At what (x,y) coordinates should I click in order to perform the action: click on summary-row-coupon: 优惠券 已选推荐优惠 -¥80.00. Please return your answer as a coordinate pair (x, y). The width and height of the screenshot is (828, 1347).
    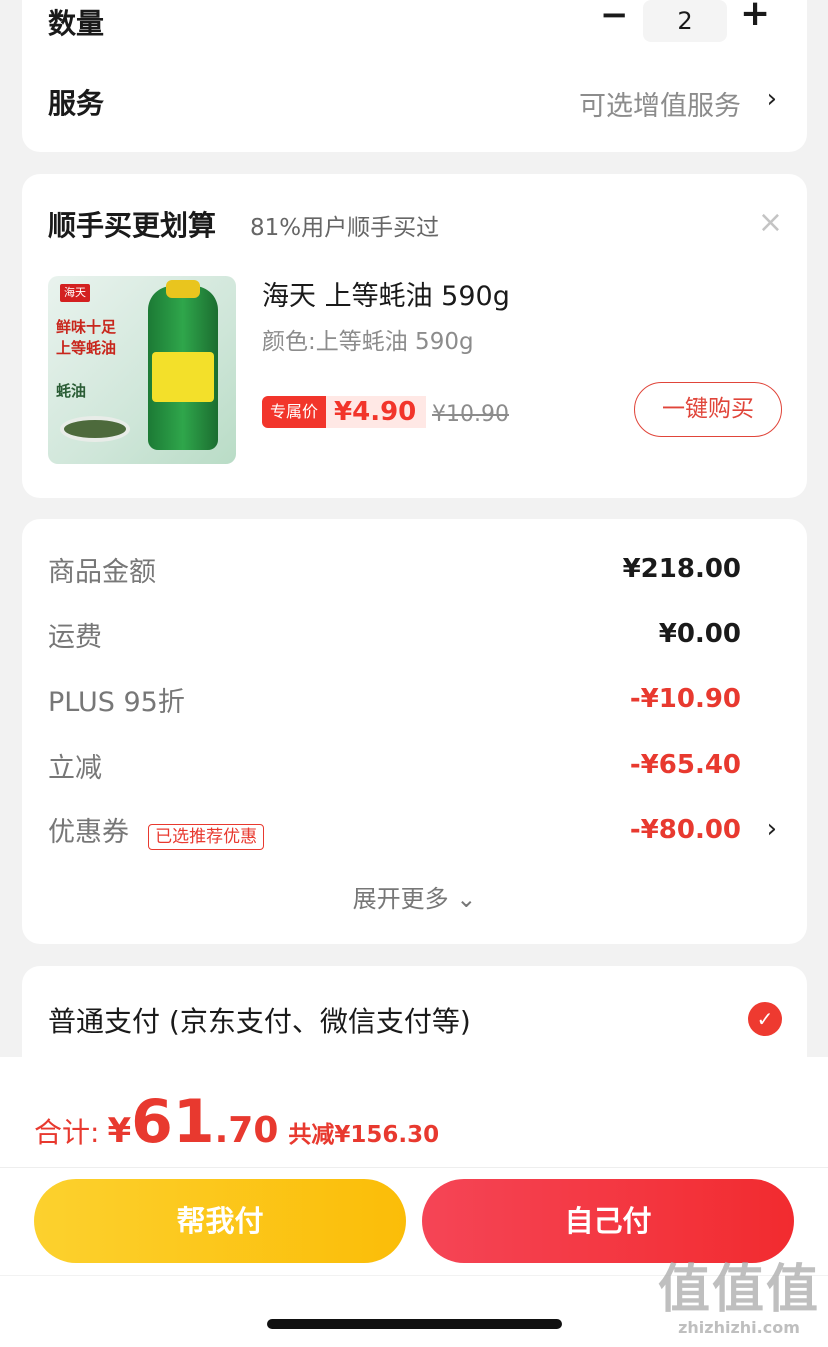
    Looking at the image, I should click on (394, 830).